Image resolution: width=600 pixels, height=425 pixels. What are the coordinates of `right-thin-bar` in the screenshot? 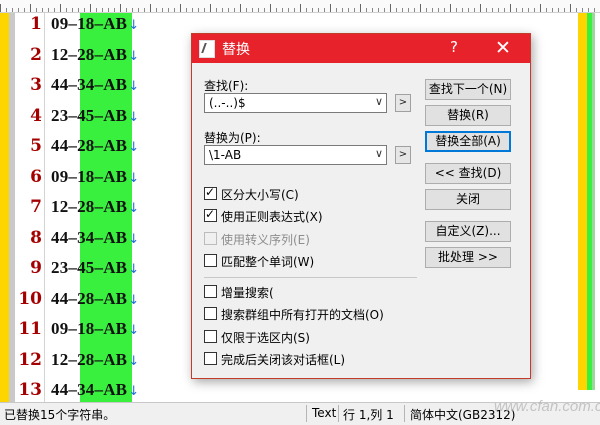 It's located at (593, 201).